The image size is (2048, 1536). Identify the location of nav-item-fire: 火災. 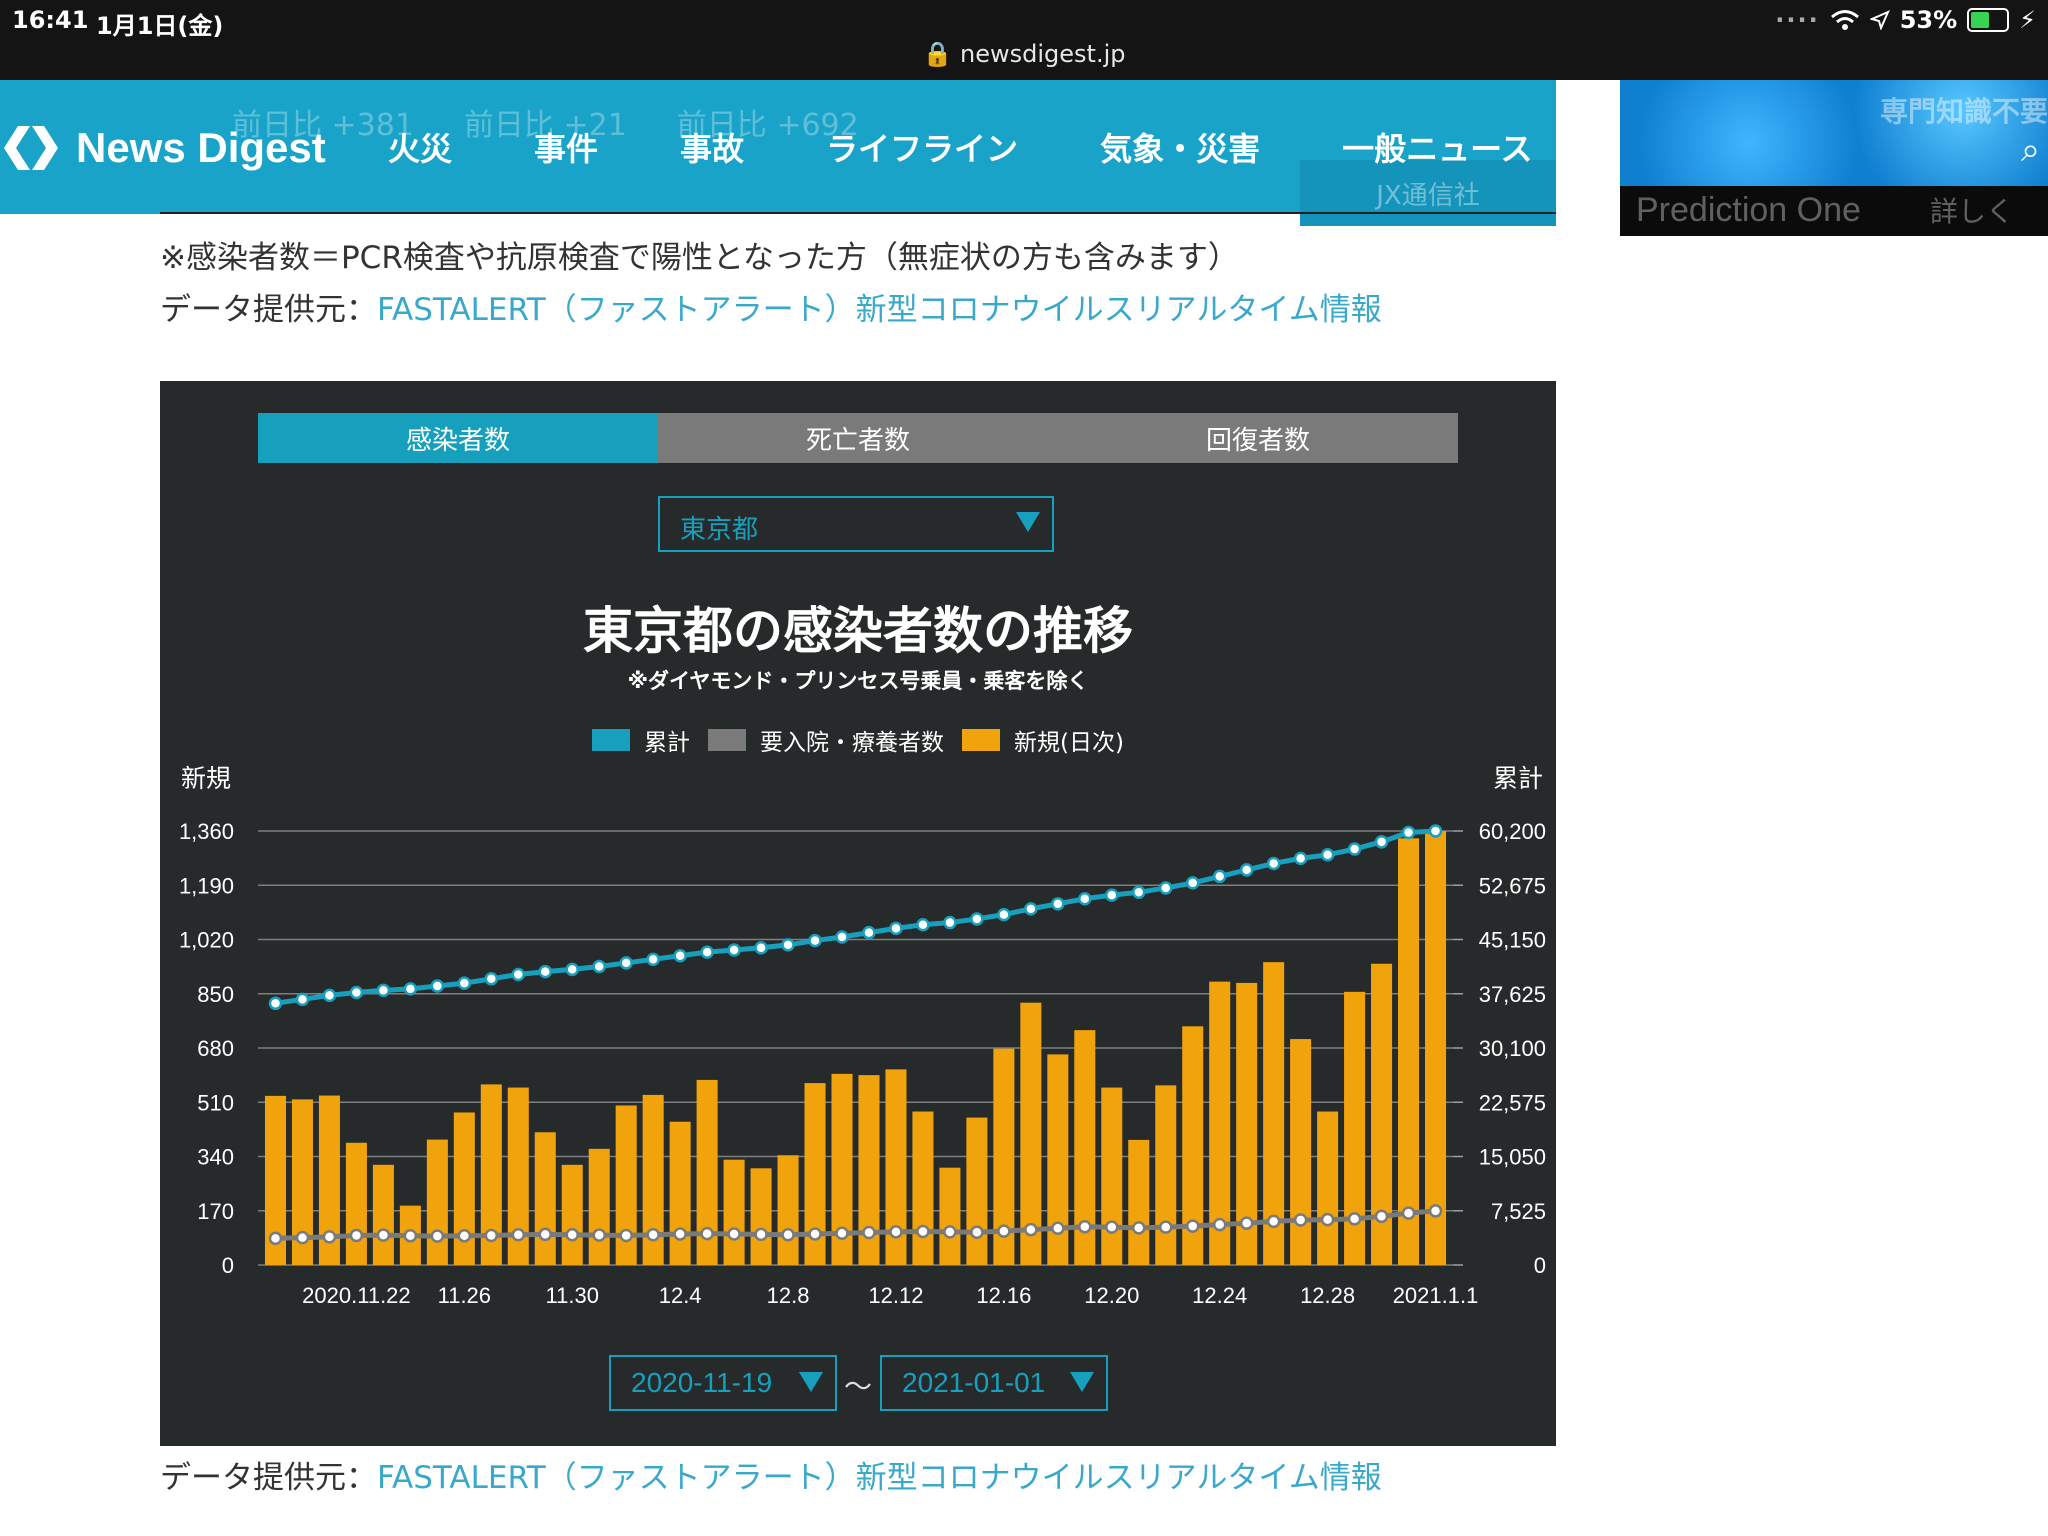
(420, 147).